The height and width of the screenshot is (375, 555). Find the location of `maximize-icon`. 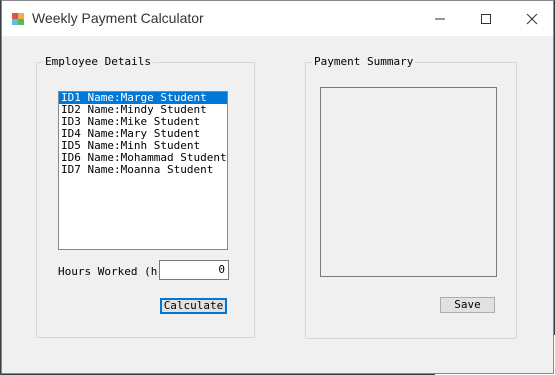

maximize-icon is located at coordinates (486, 18).